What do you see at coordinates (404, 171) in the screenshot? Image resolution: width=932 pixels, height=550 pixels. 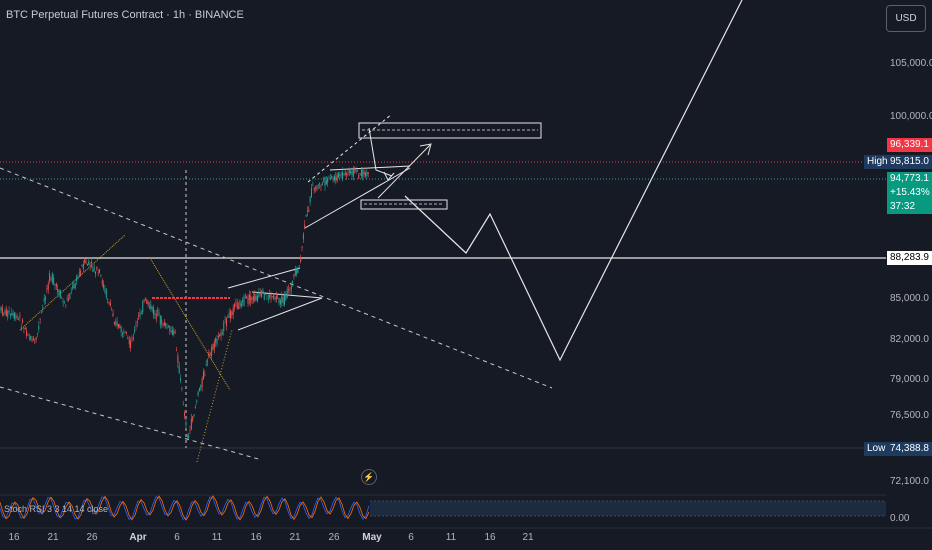 I see `projection-arrow-up` at bounding box center [404, 171].